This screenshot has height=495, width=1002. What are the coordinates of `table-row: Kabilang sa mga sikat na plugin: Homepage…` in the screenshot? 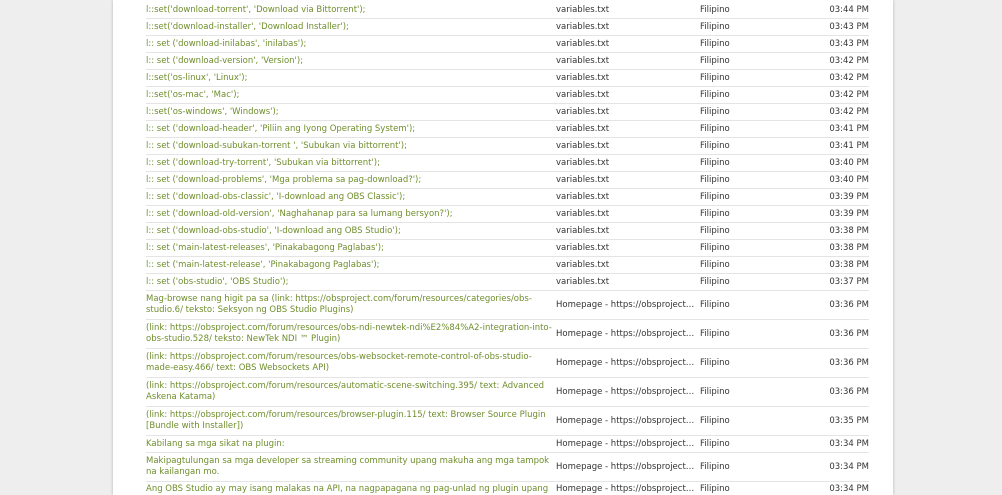 It's located at (507, 444).